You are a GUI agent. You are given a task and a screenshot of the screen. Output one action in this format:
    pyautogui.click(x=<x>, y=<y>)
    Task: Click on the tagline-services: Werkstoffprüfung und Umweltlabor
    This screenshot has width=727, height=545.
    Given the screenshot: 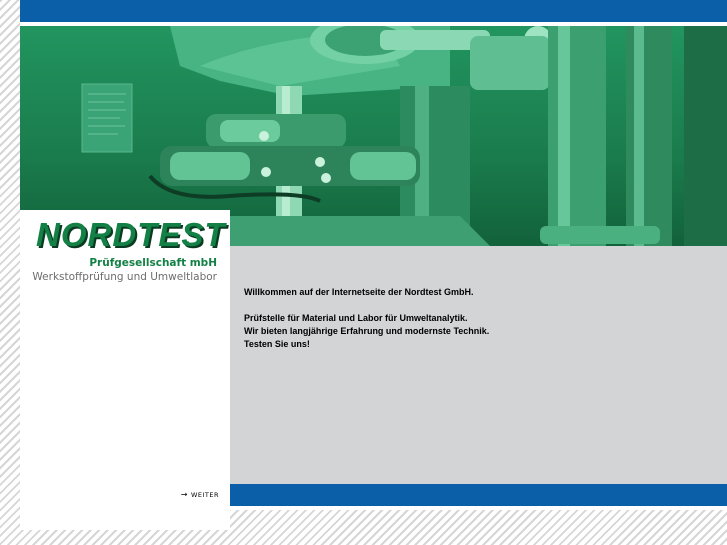 What is the action you would take?
    pyautogui.click(x=124, y=277)
    